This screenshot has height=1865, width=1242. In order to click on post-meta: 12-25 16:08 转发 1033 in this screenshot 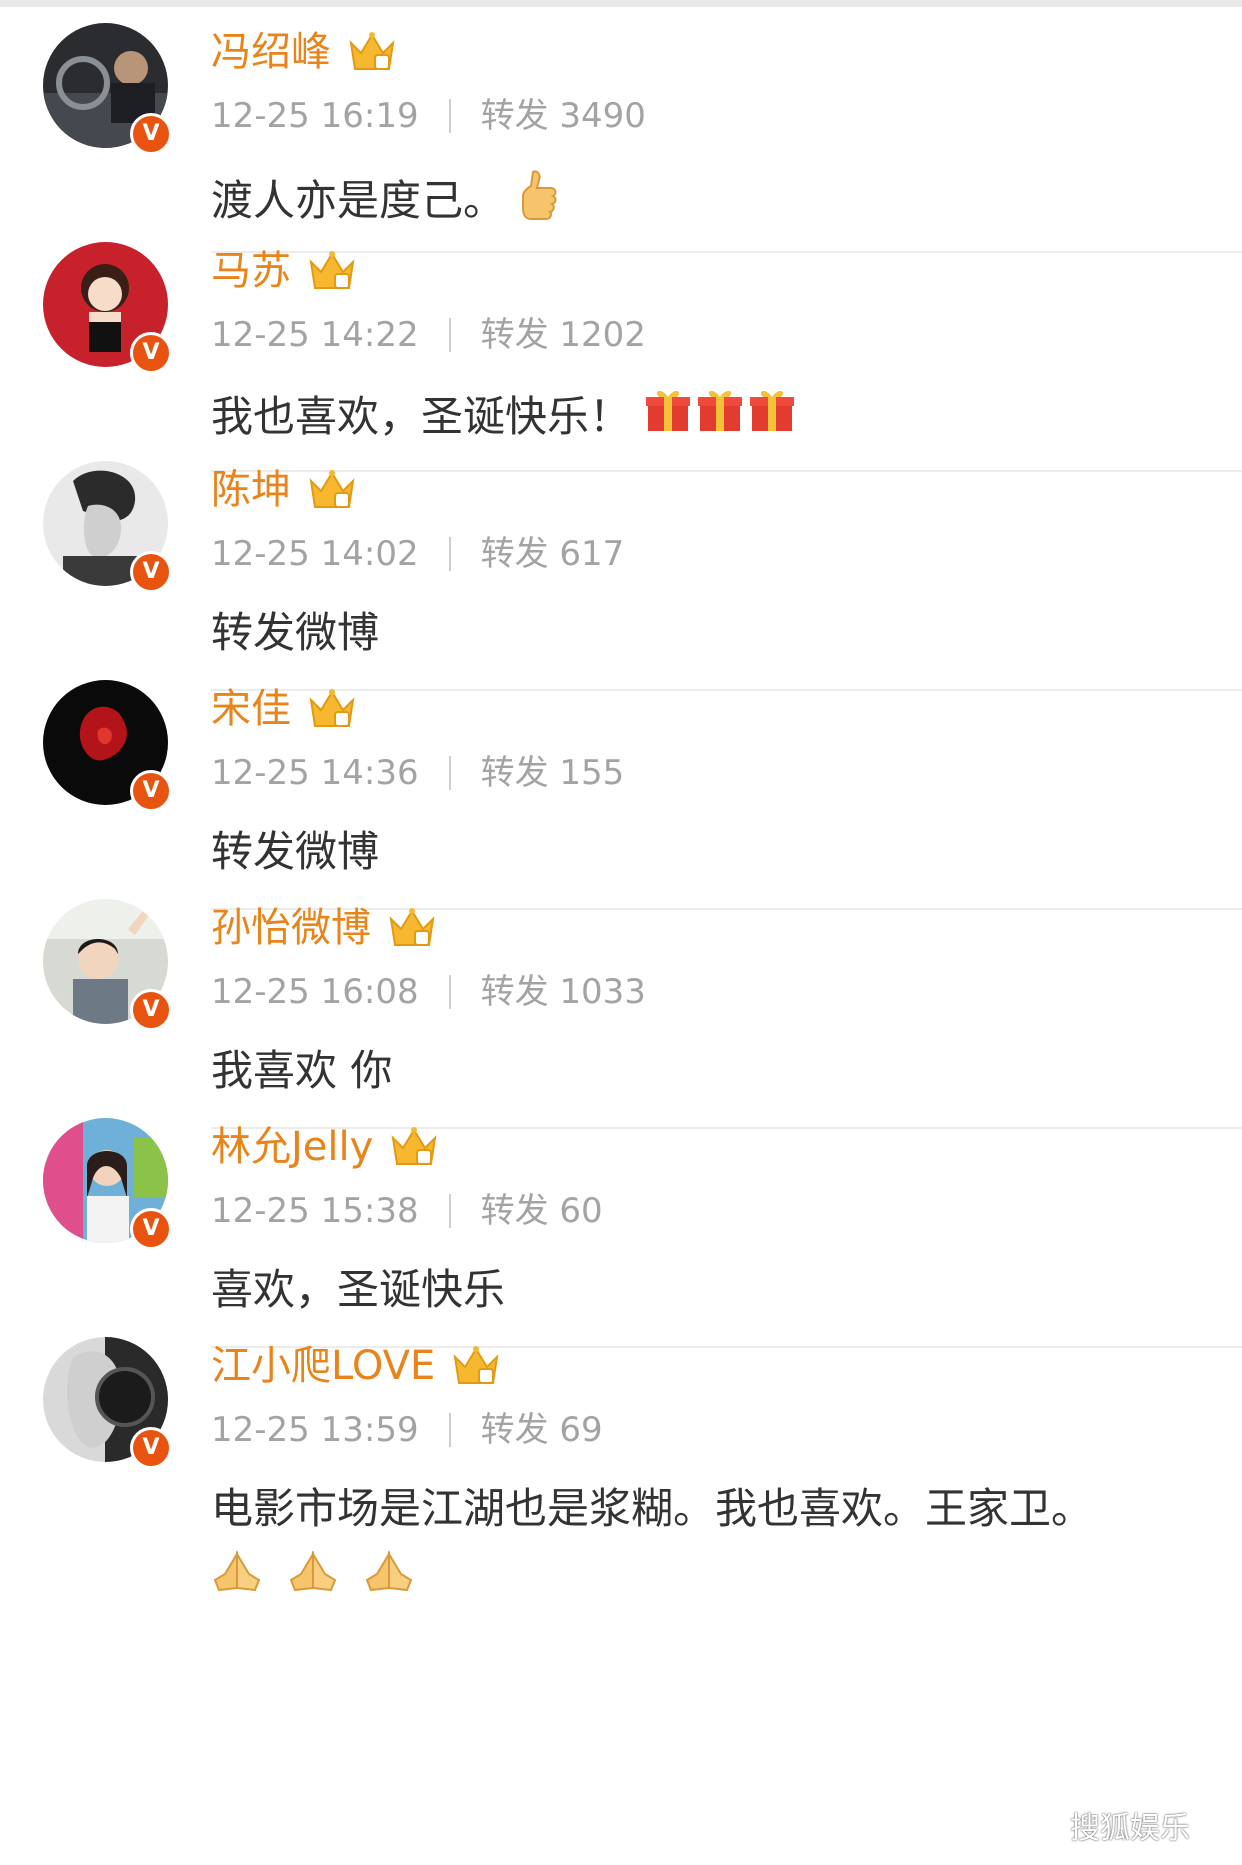, I will do `click(428, 992)`.